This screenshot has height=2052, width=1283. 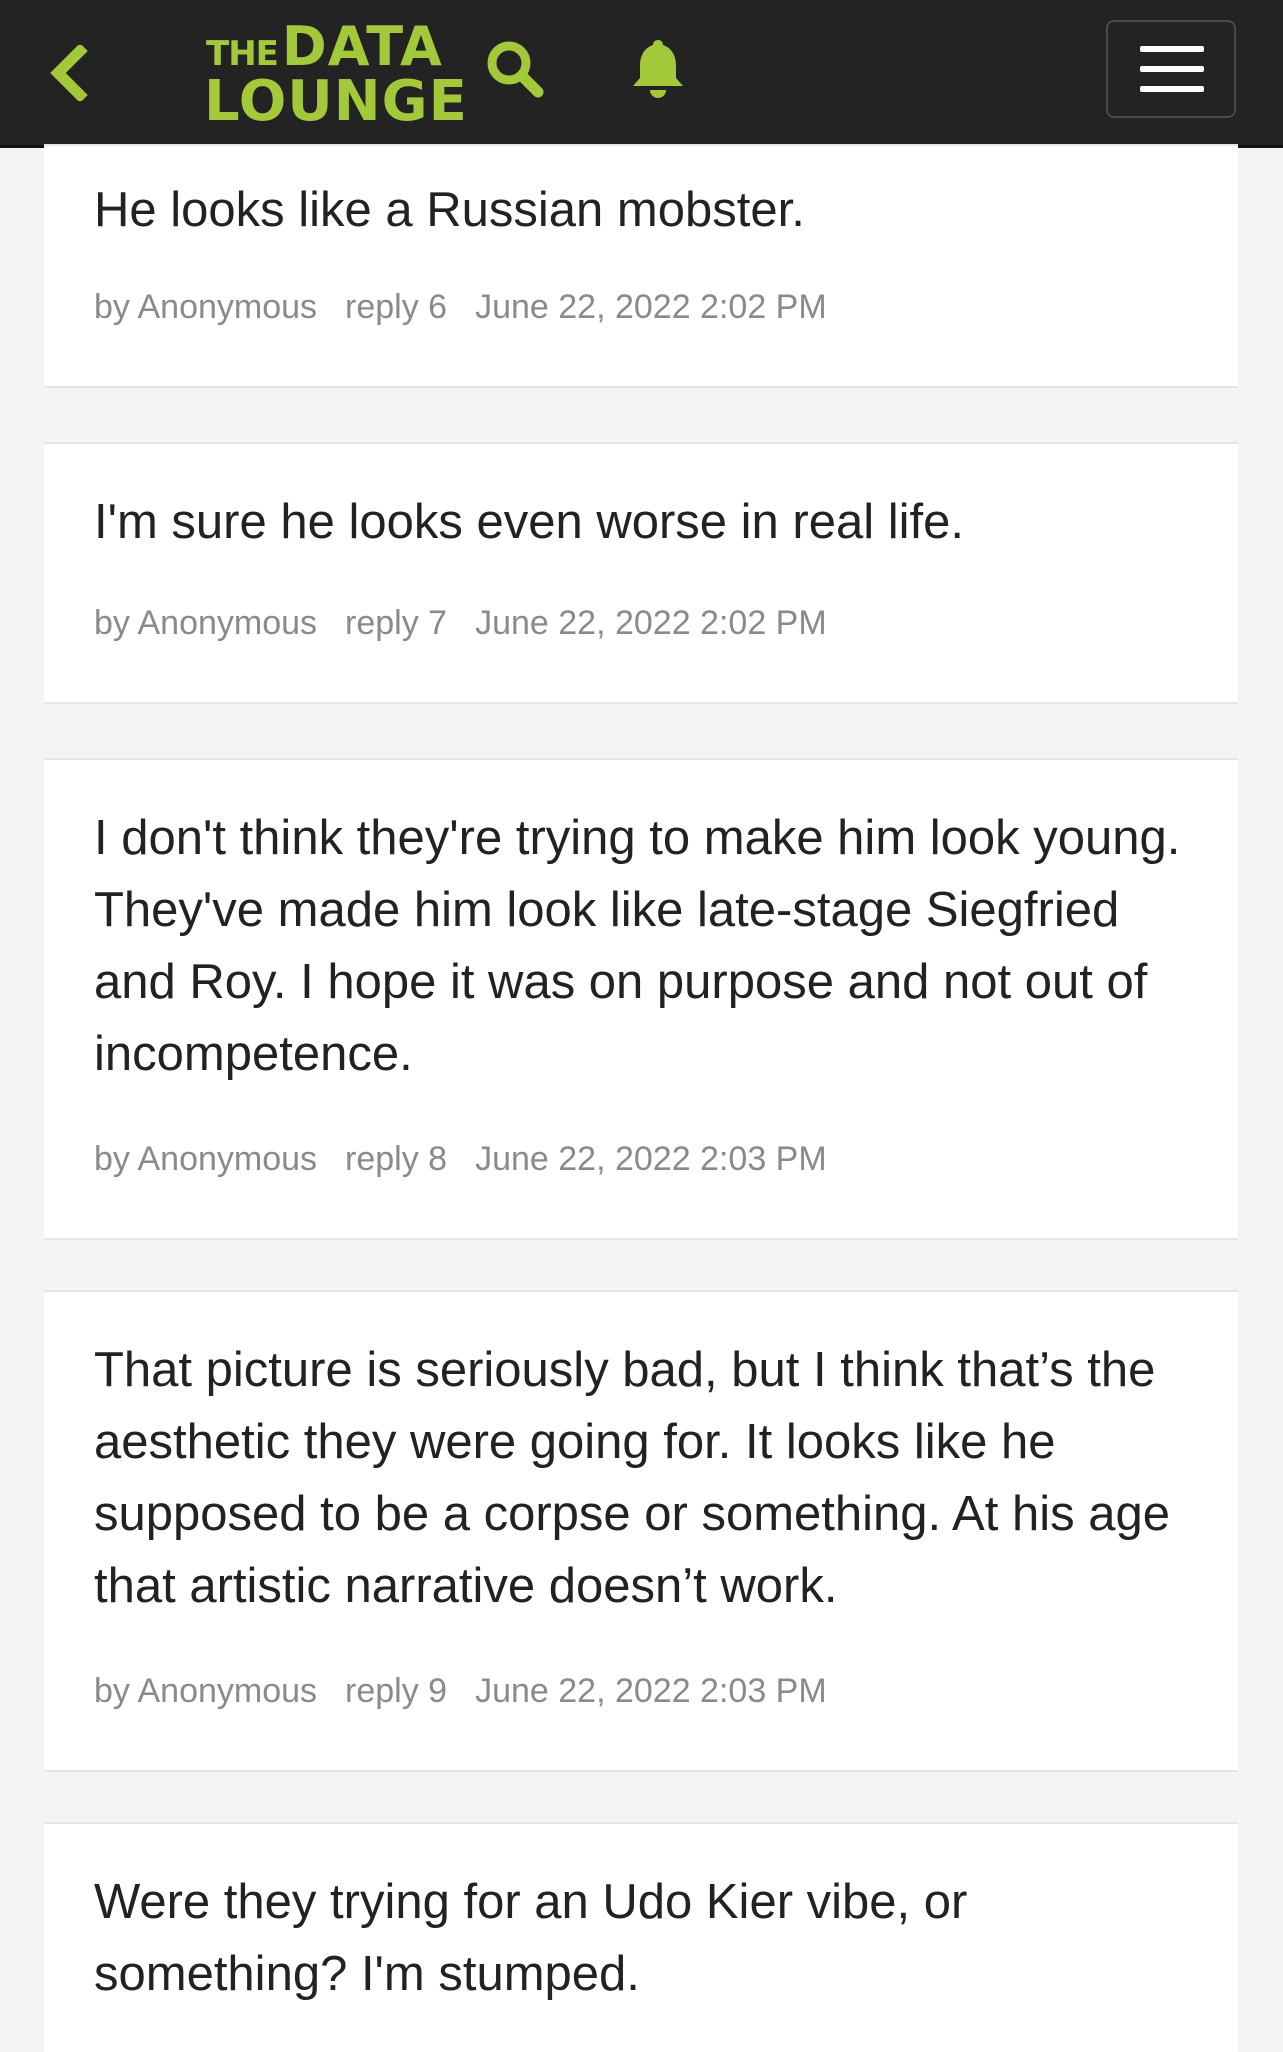 What do you see at coordinates (474, 1159) in the screenshot?
I see `reply-meta: by Anonymous reply 8 June 22, 2022 2:03 PM` at bounding box center [474, 1159].